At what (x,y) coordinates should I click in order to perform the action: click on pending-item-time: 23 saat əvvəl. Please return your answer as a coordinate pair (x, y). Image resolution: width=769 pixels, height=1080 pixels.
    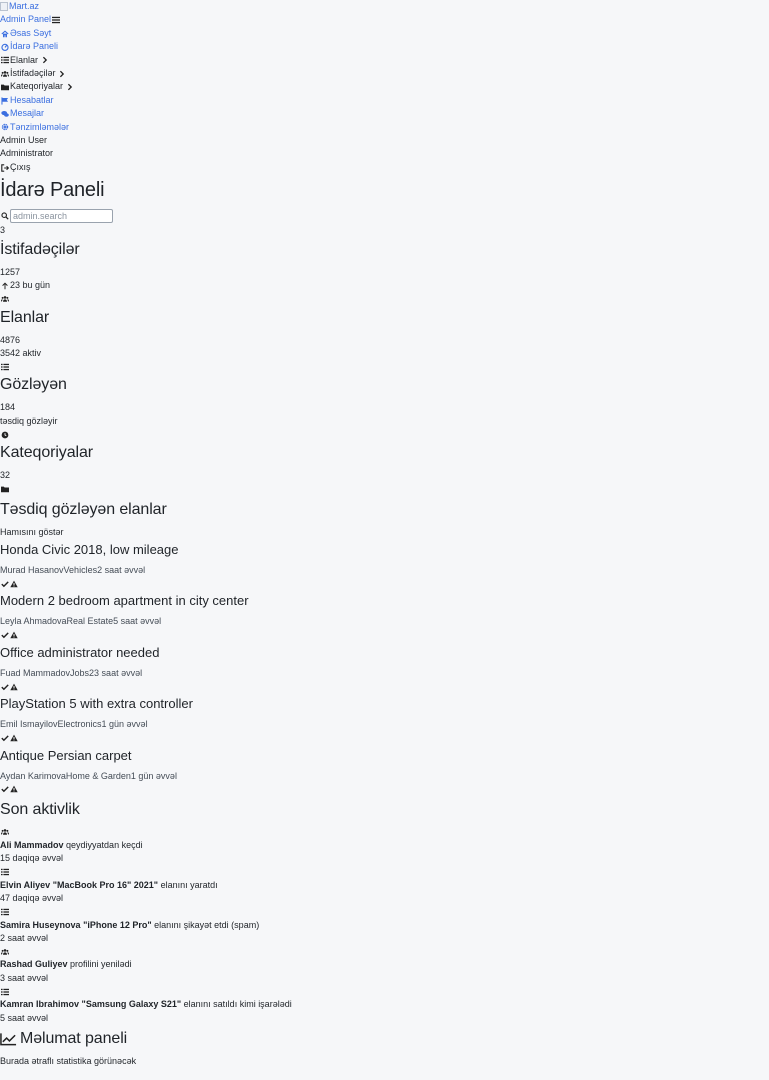
    Looking at the image, I should click on (116, 672).